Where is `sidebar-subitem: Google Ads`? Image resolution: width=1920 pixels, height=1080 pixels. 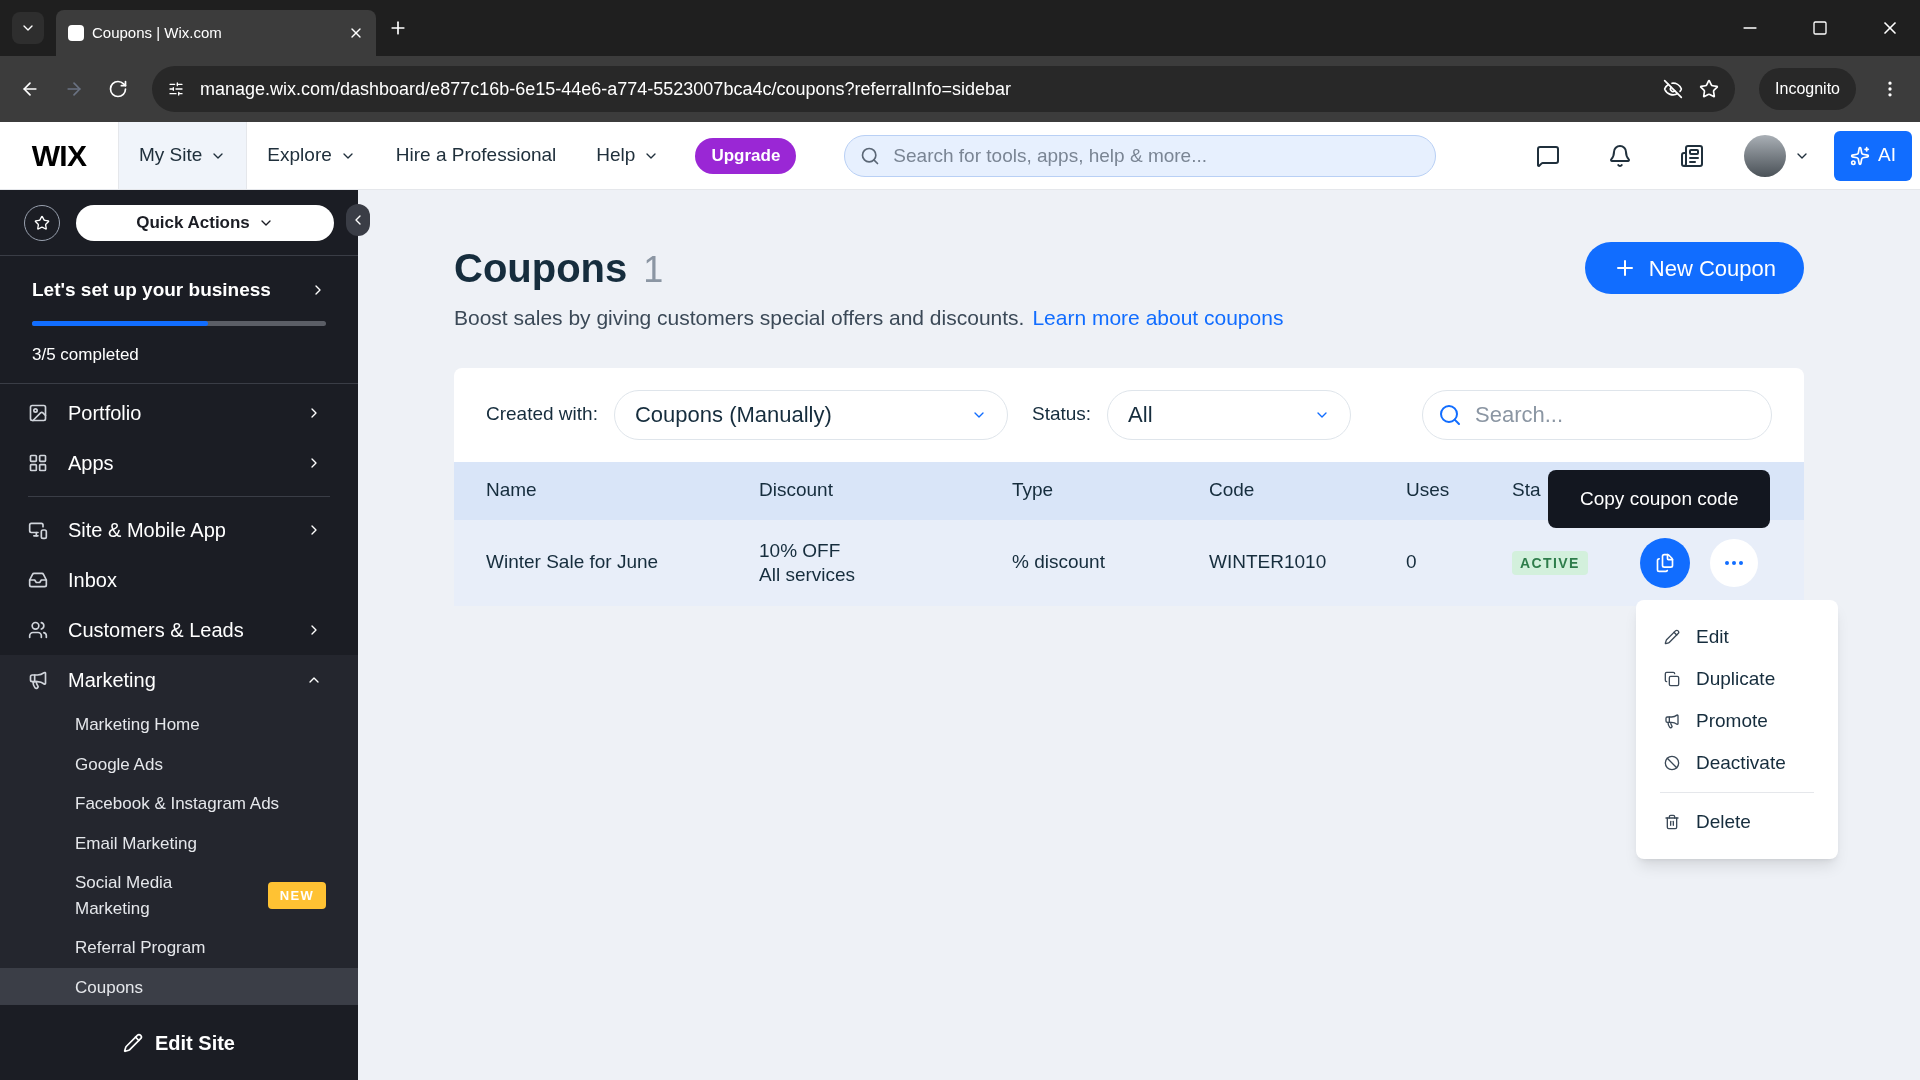
sidebar-subitem: Google Ads is located at coordinates (179, 764).